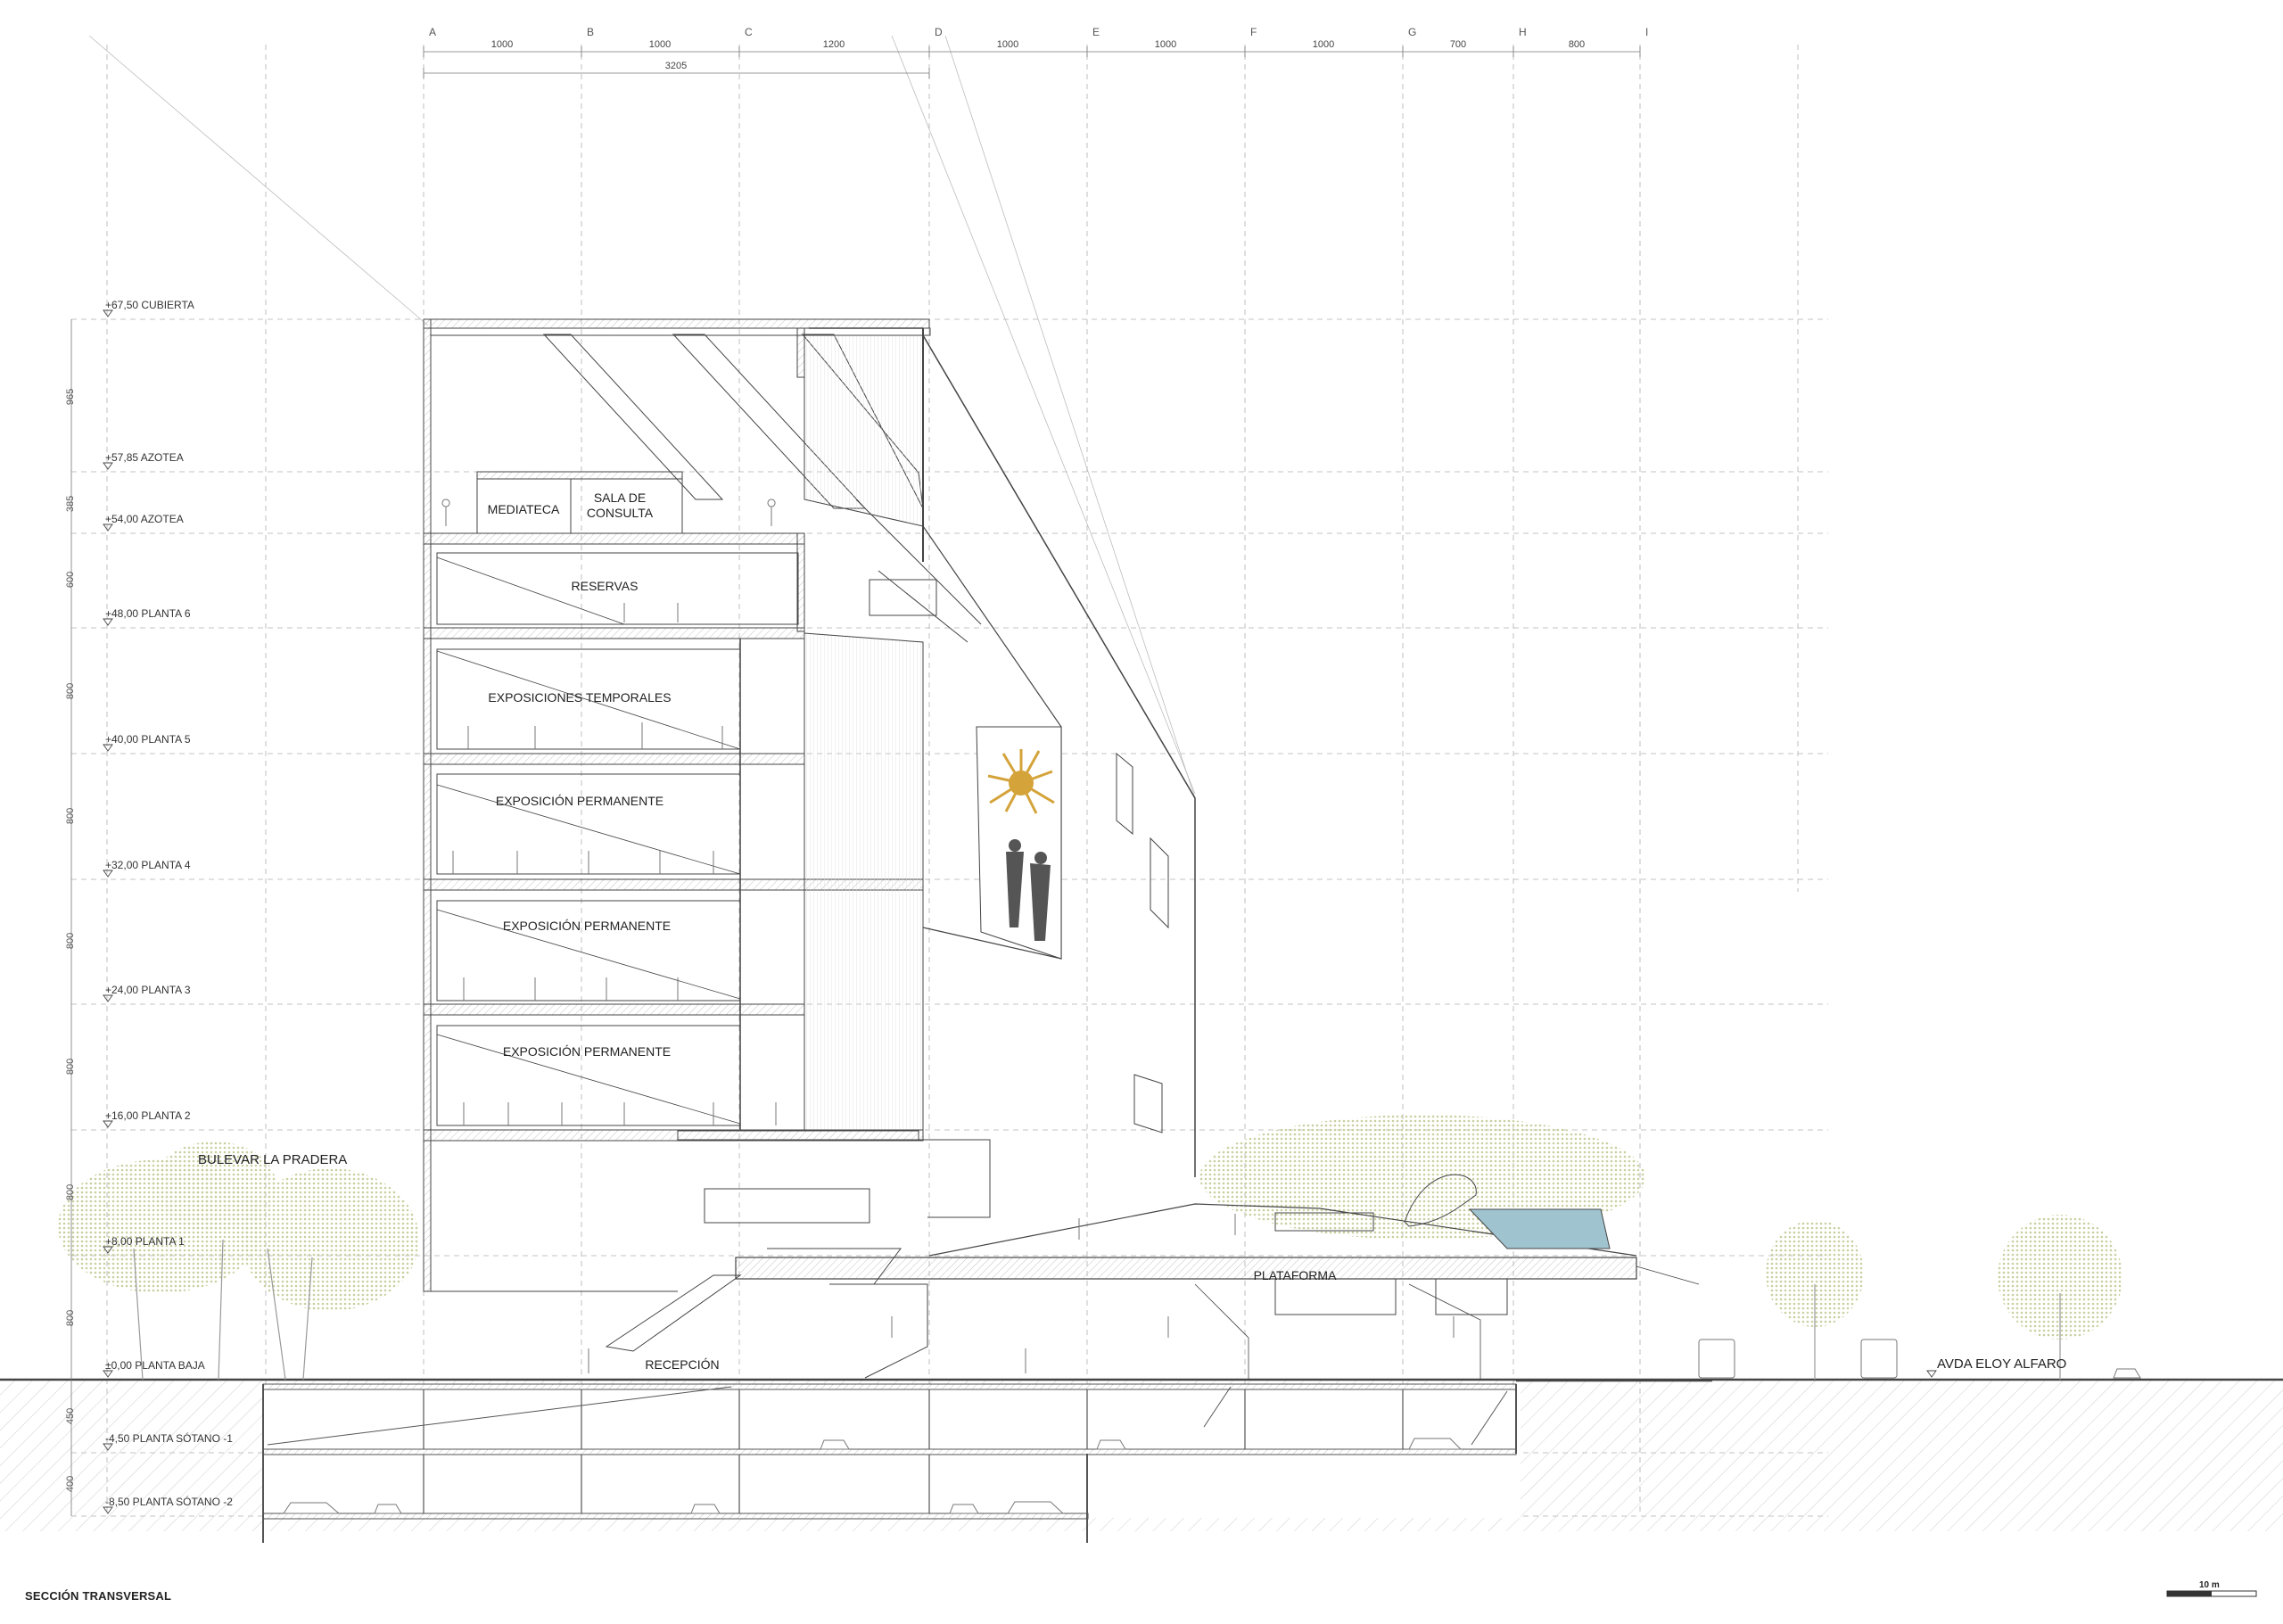  I want to click on trees, so click(1090, 1248).